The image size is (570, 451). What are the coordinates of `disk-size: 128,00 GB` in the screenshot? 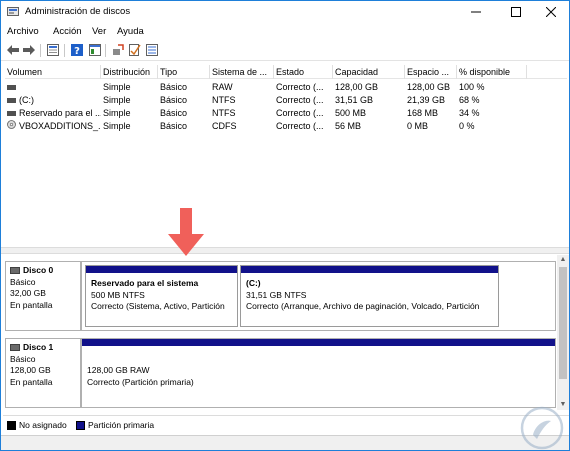 It's located at (30, 370).